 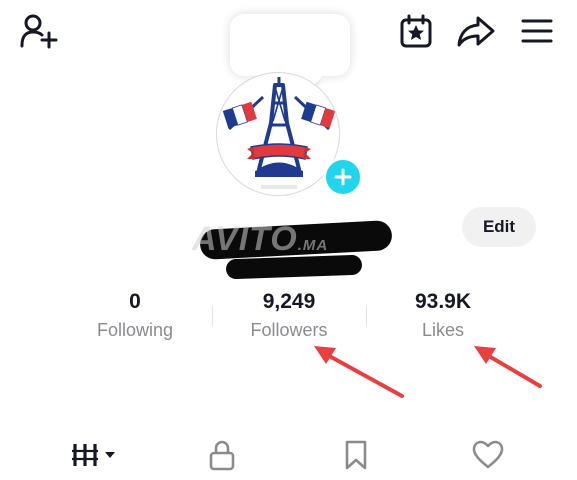 I want to click on watermark: AVITO.MA, so click(x=260, y=239).